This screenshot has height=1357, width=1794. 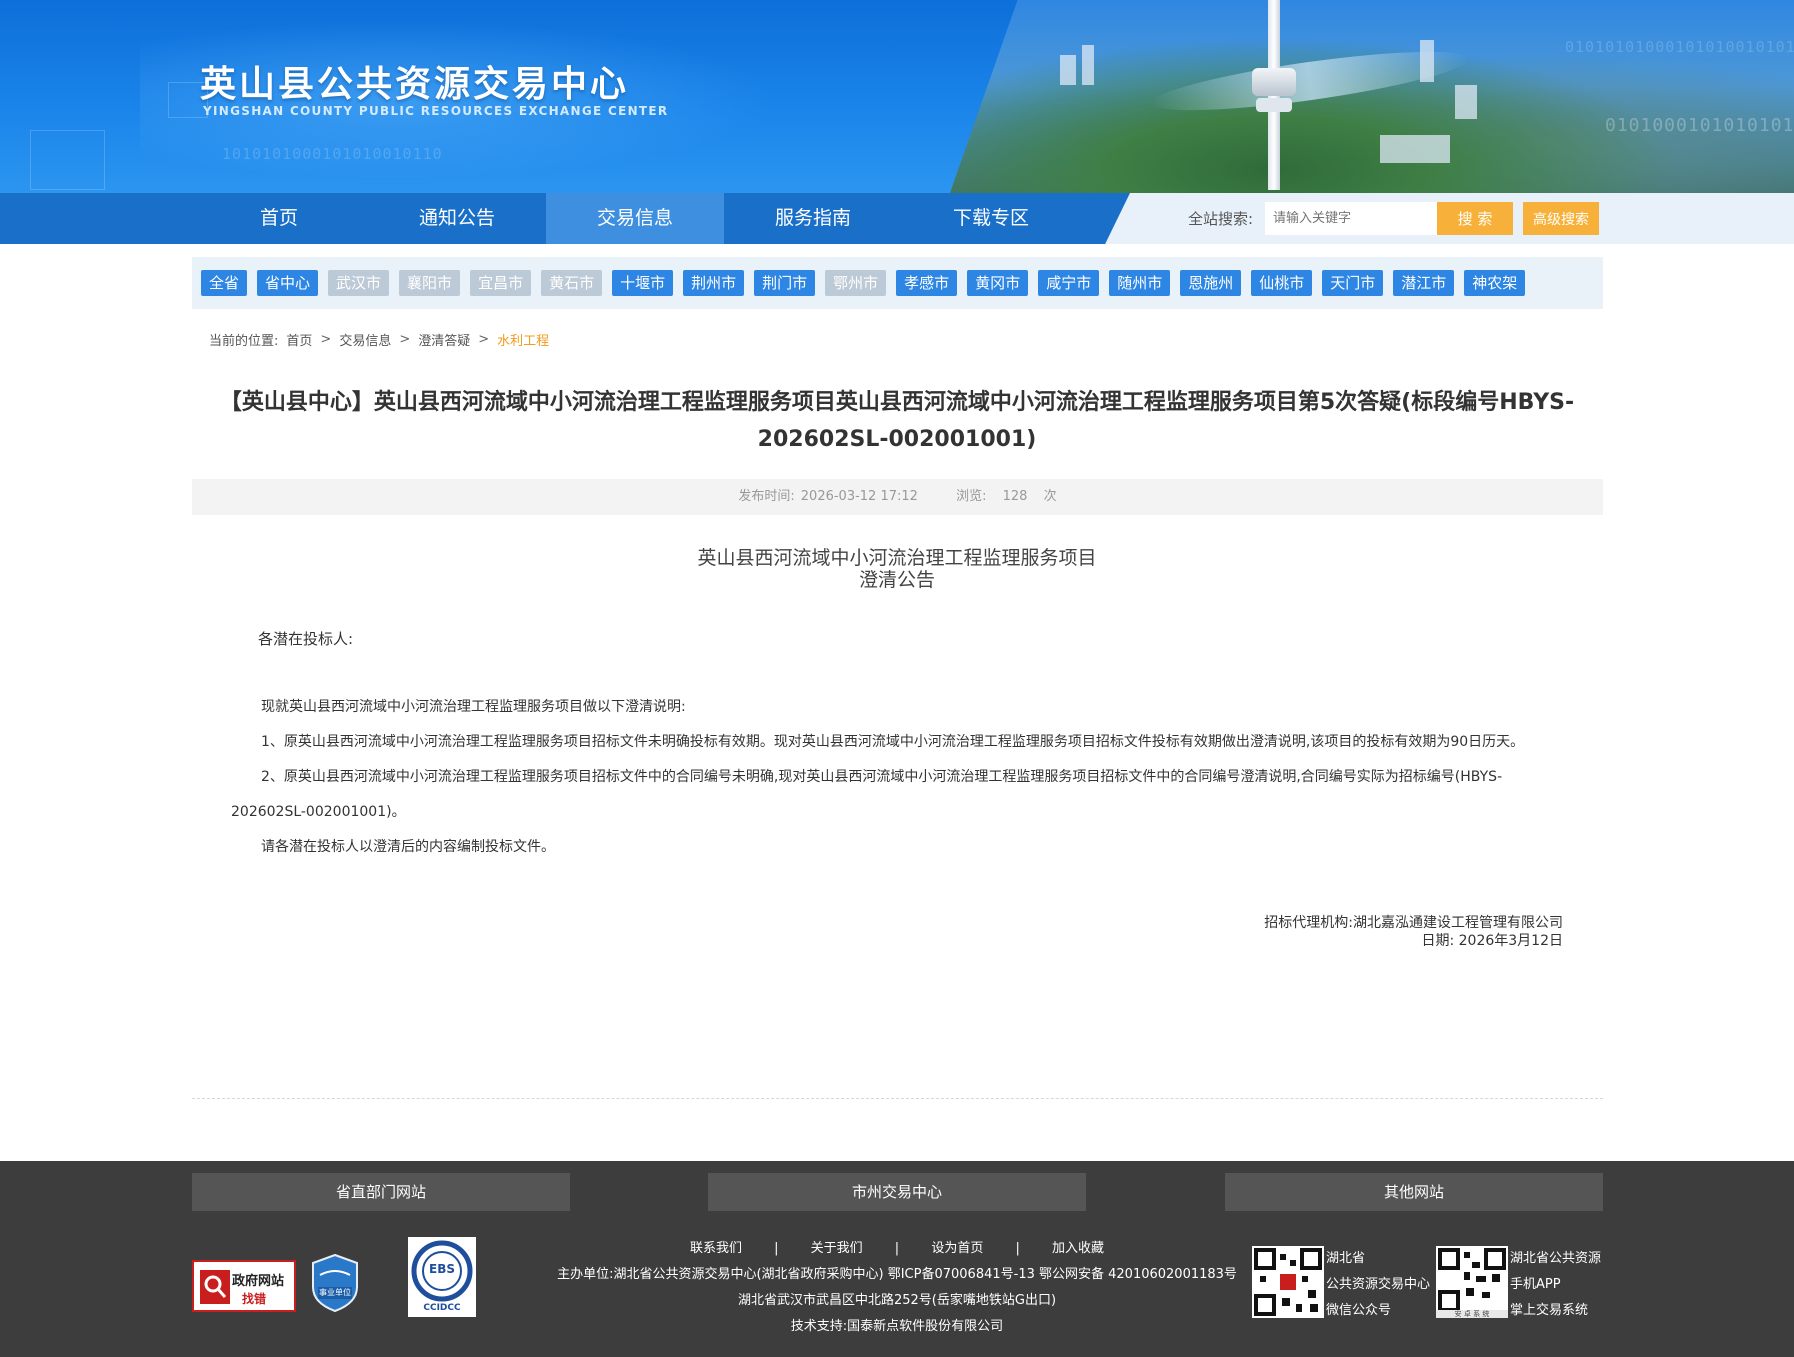 I want to click on article-meta: 发布时间: 2026-03-12 17:12 浏览: 128 次, so click(x=897, y=497).